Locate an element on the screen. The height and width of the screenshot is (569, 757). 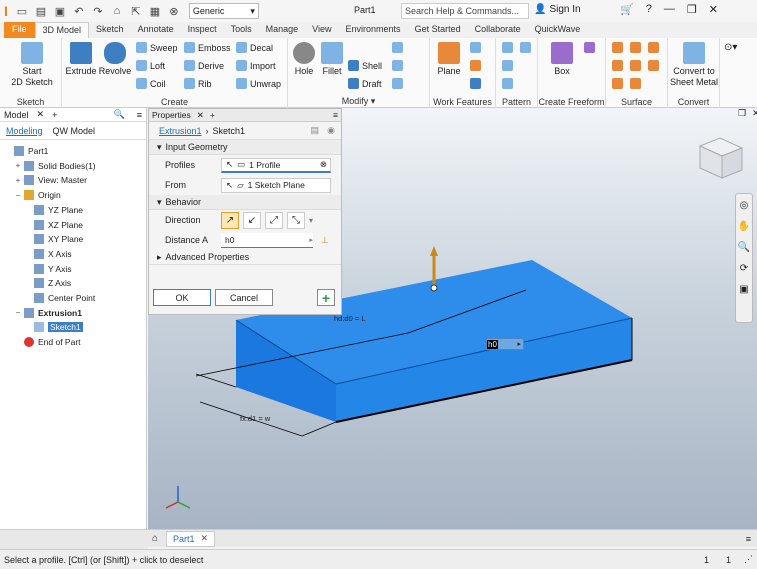
tab-sketch: Sketch is located at coordinates (110, 30).